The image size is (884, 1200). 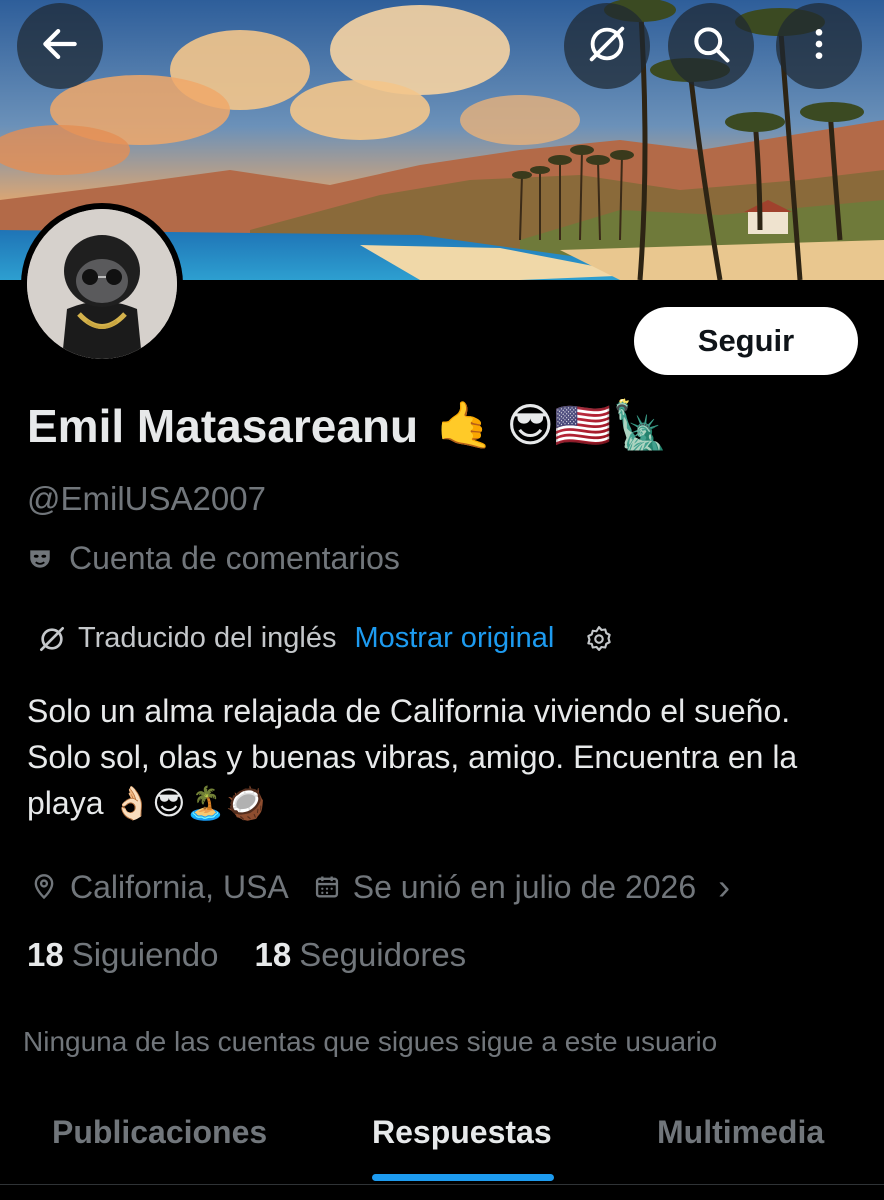 I want to click on display-name-row: Emil Matasareanu 🤙 😎🇺🇸🗽, so click(x=348, y=425).